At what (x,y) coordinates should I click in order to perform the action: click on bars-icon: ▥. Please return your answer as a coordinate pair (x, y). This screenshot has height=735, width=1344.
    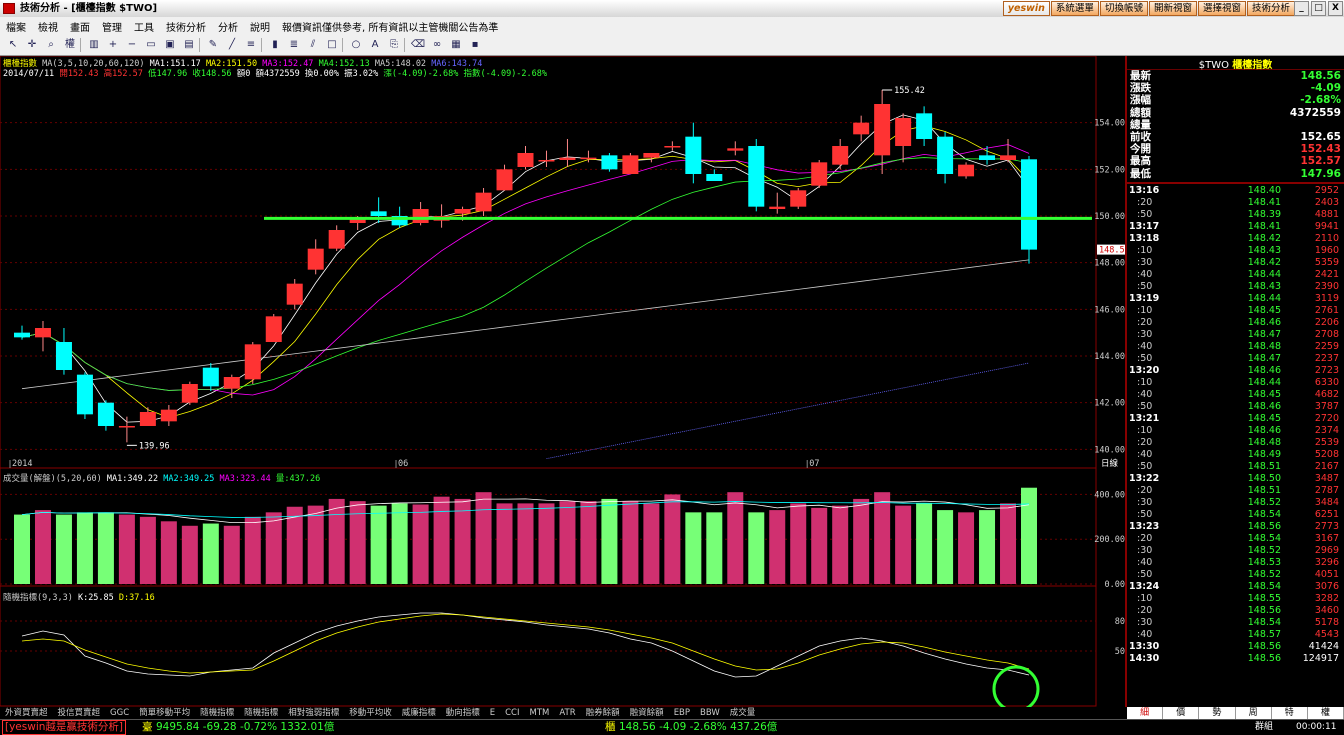
    Looking at the image, I should click on (94, 45).